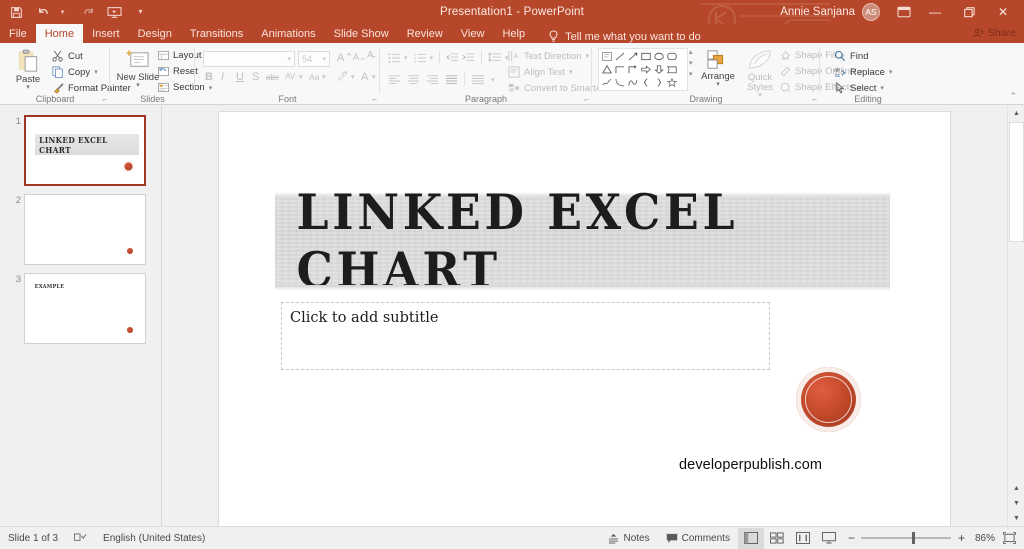  What do you see at coordinates (658, 56) in the screenshot?
I see `shape-oval-icon` at bounding box center [658, 56].